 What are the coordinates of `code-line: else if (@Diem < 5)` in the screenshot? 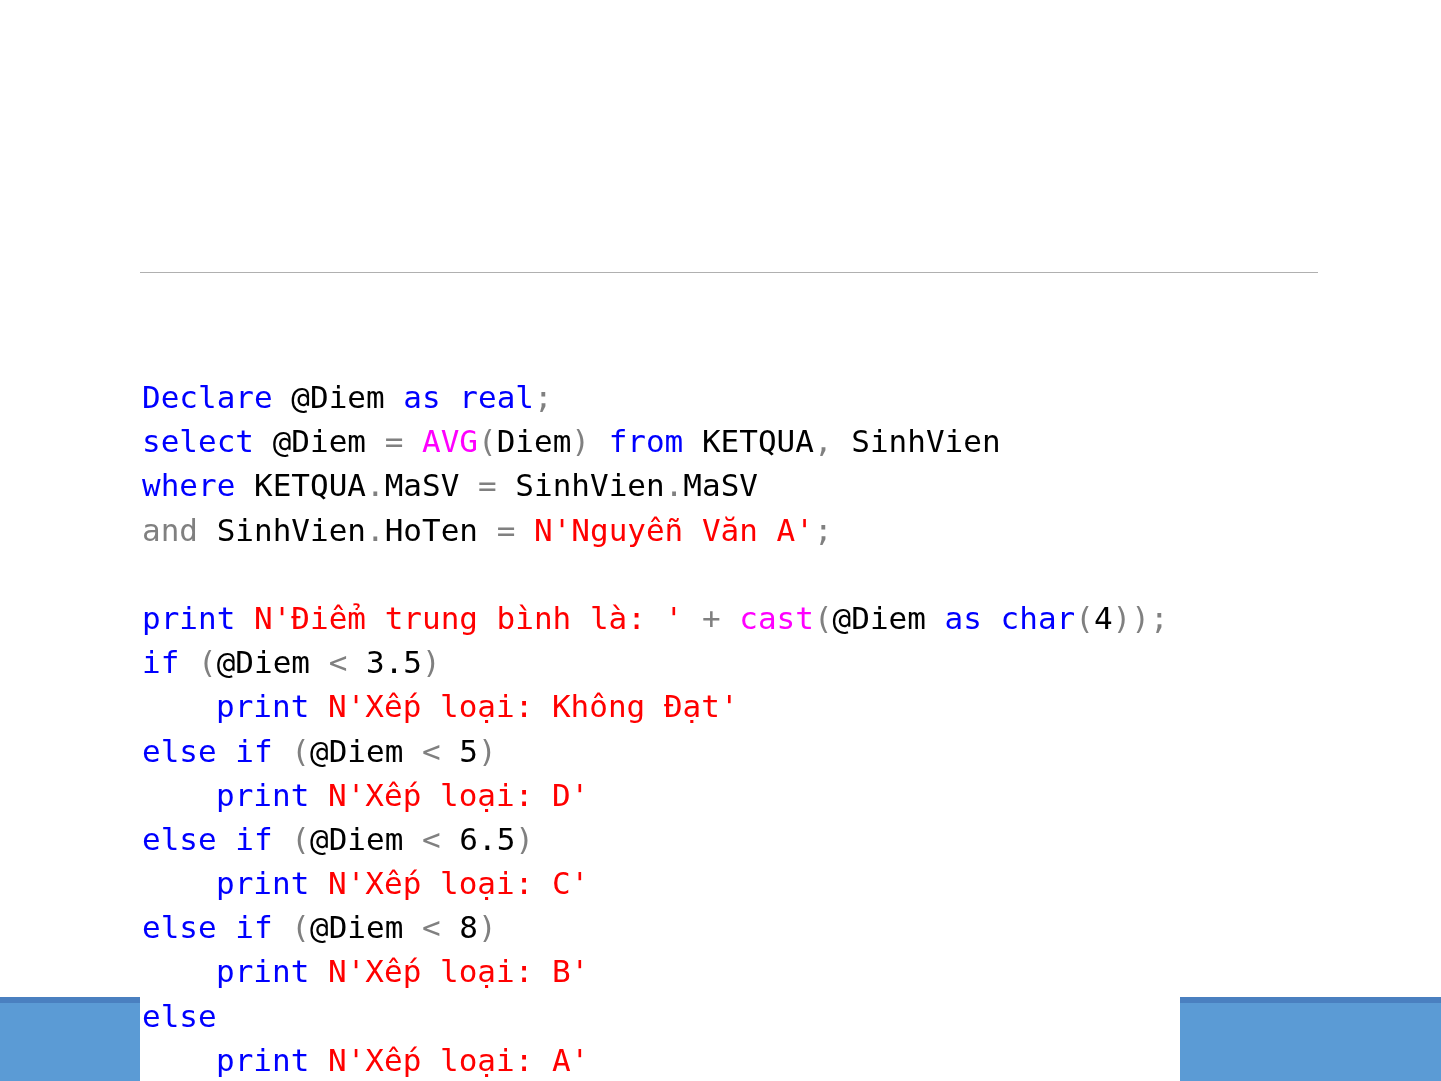 It's located at (319, 751).